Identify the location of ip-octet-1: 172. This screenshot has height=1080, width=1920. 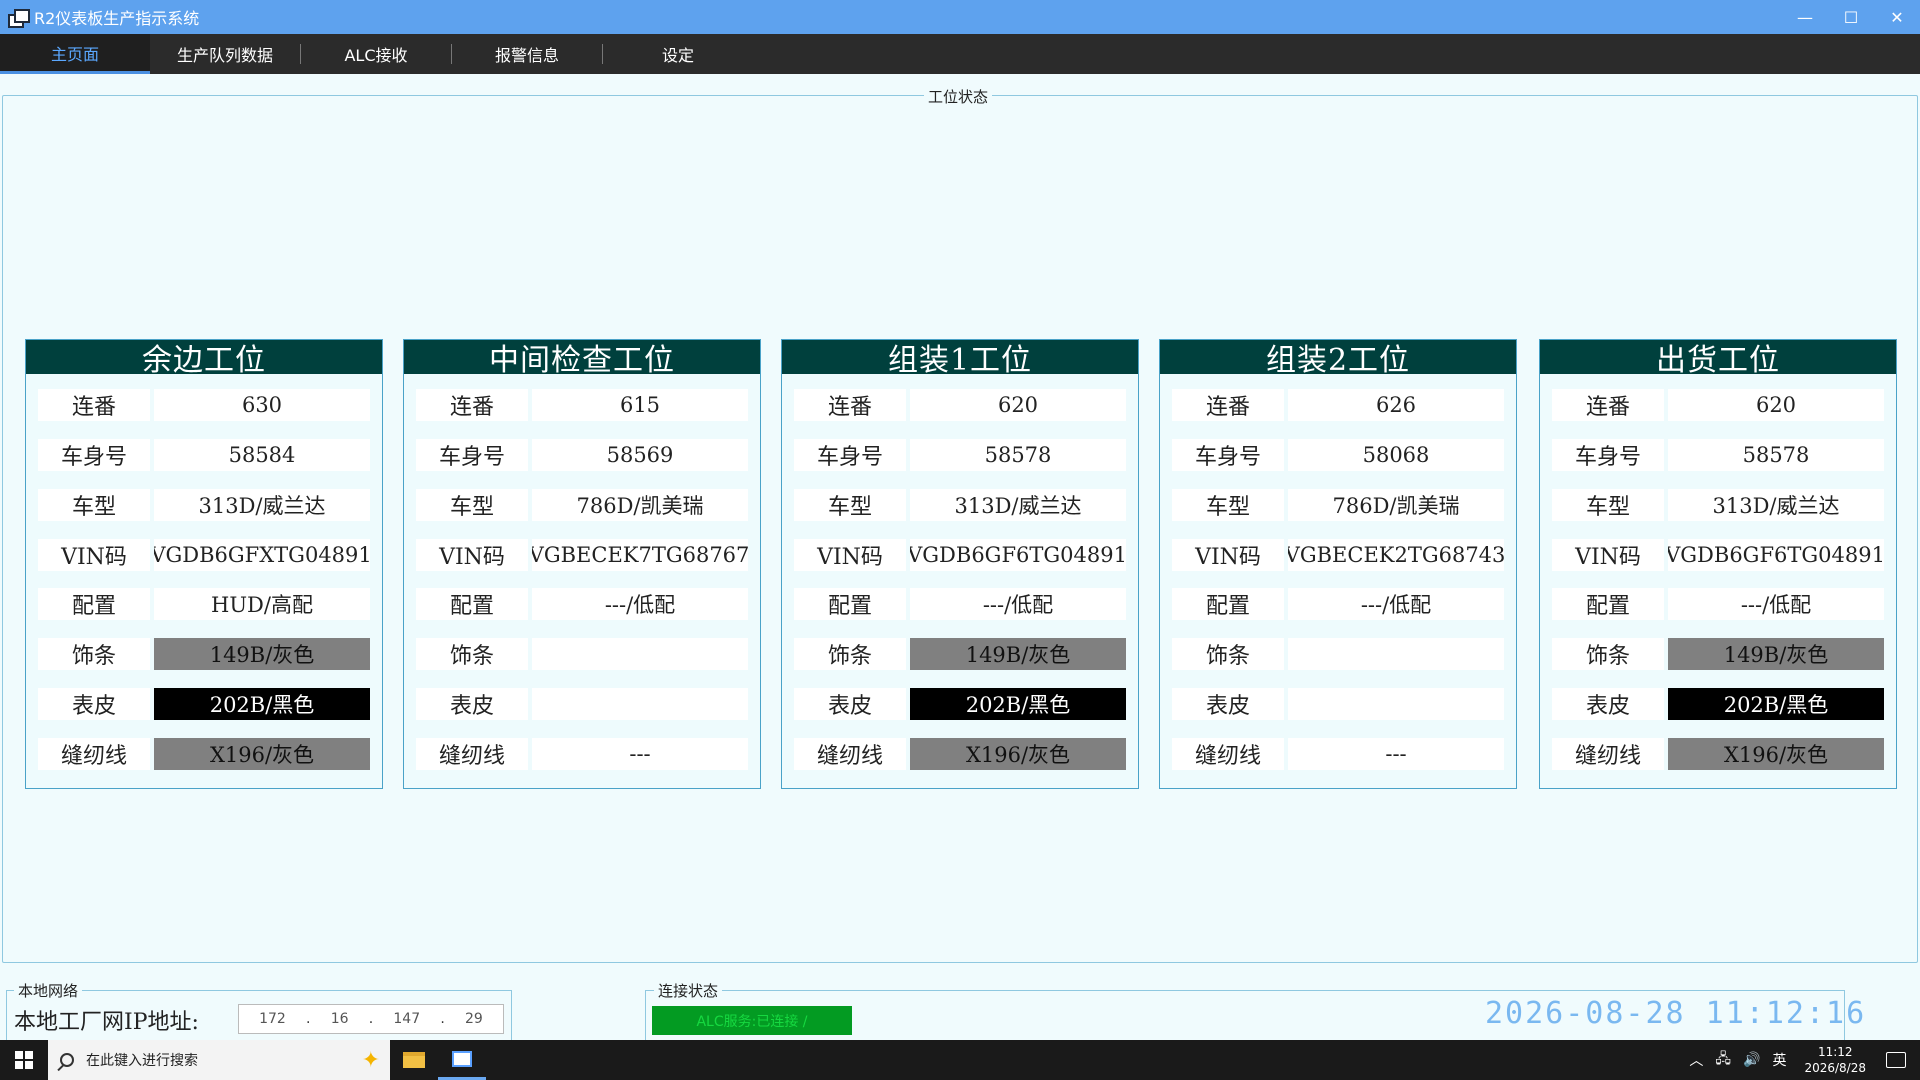
(272, 1019).